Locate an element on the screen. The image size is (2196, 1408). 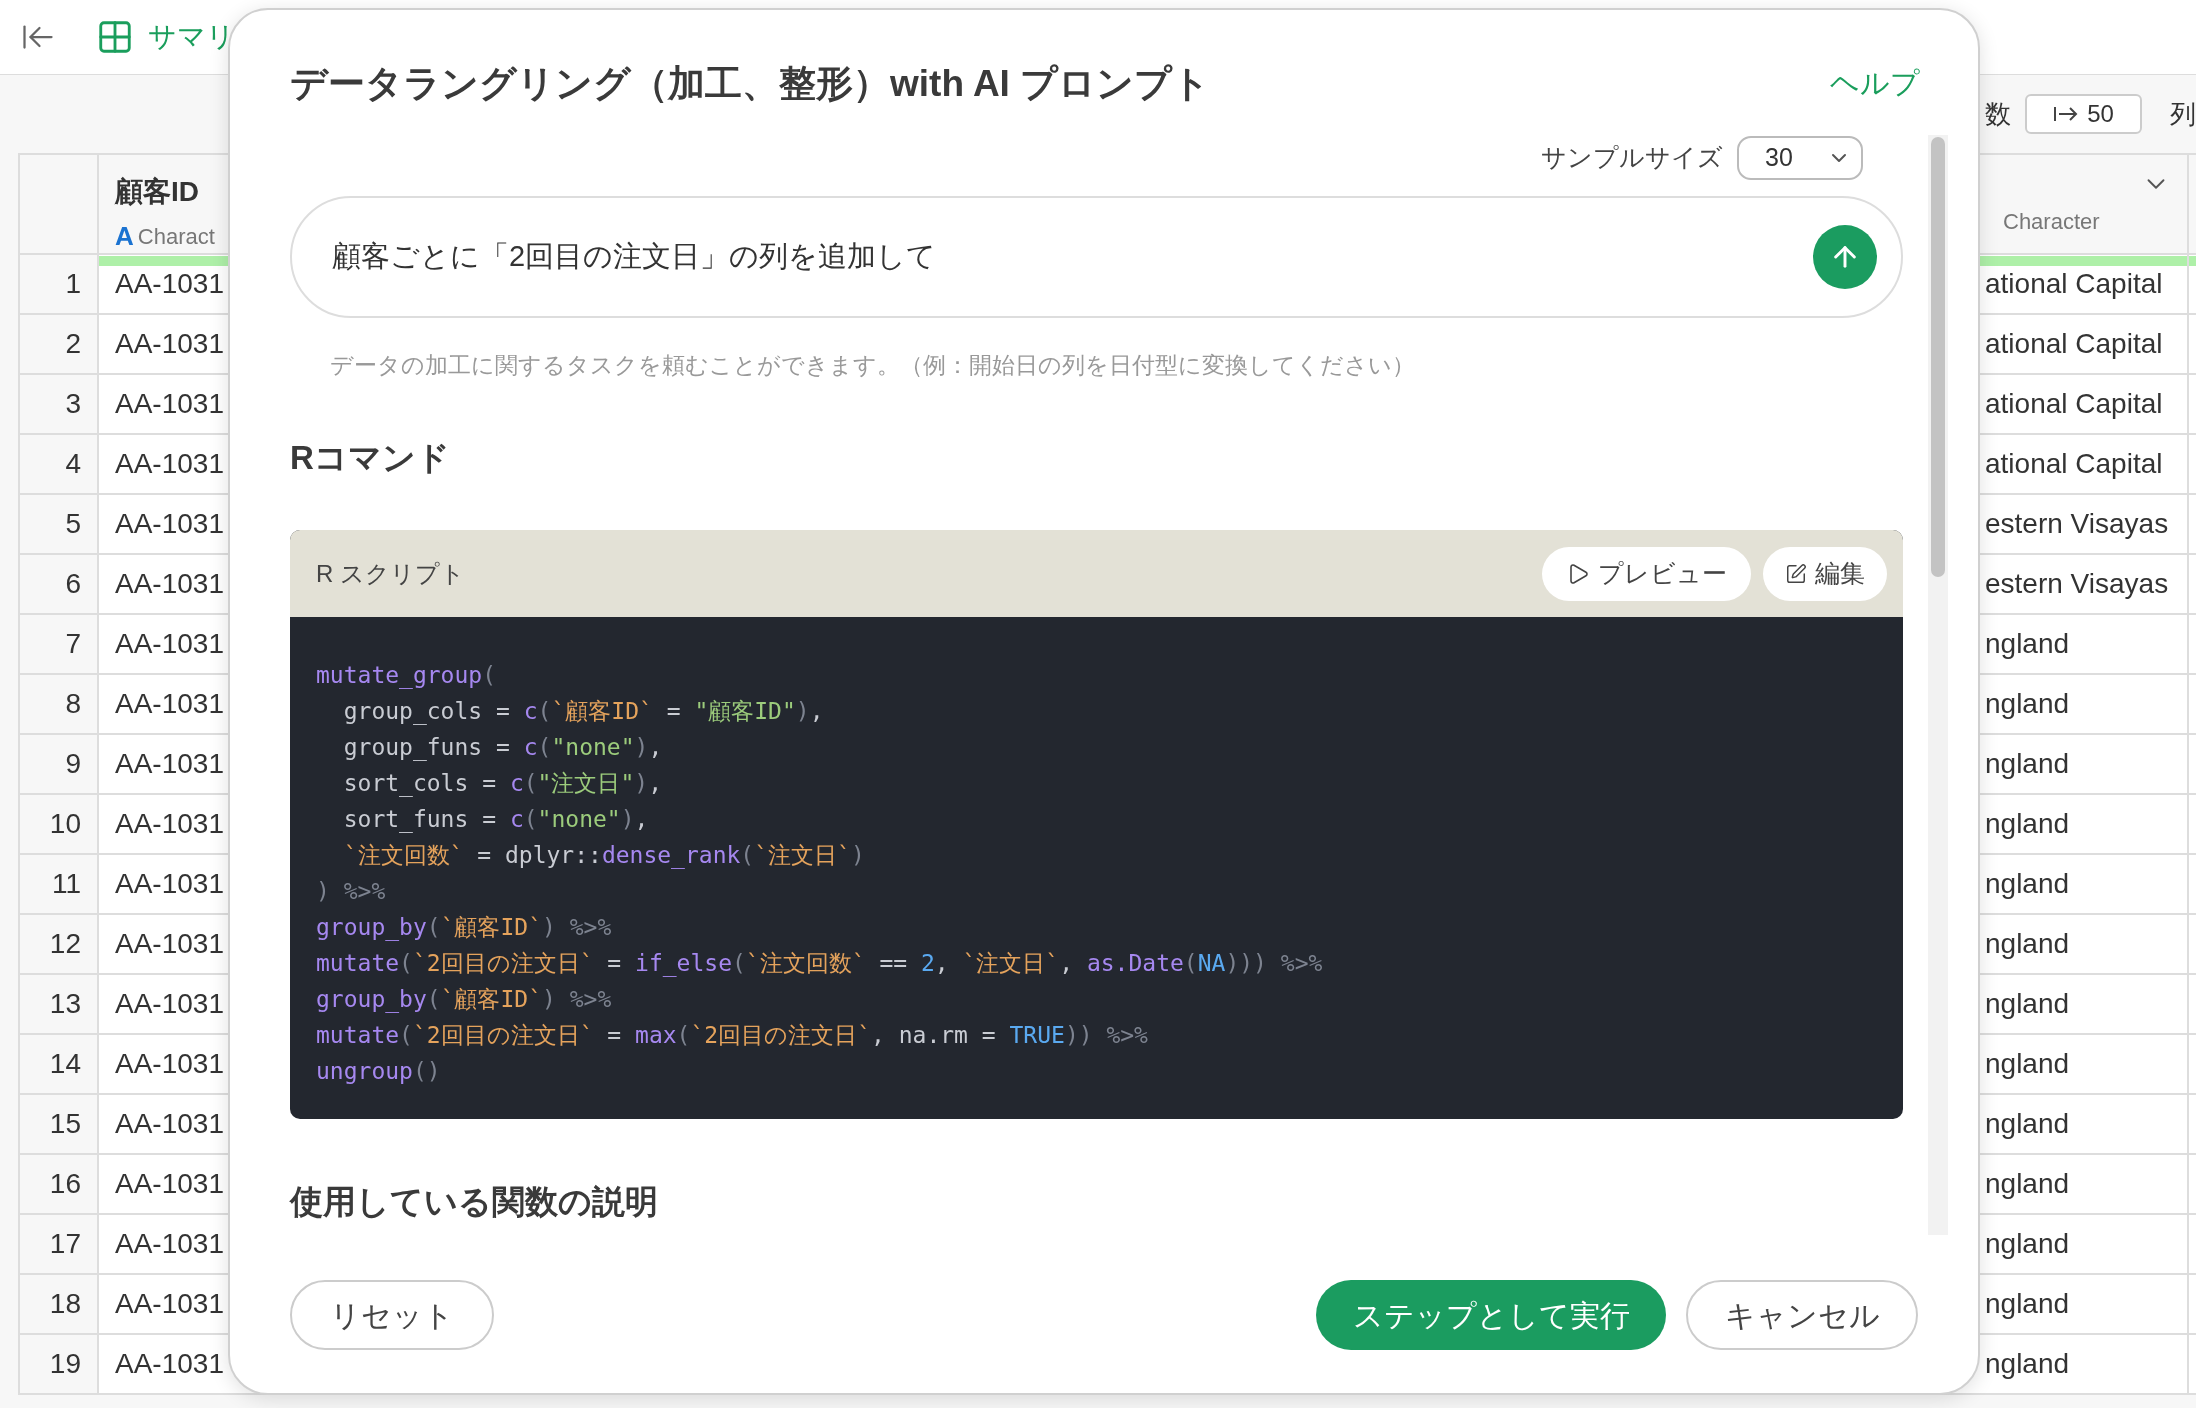
edit-button: 編集 is located at coordinates (1825, 573).